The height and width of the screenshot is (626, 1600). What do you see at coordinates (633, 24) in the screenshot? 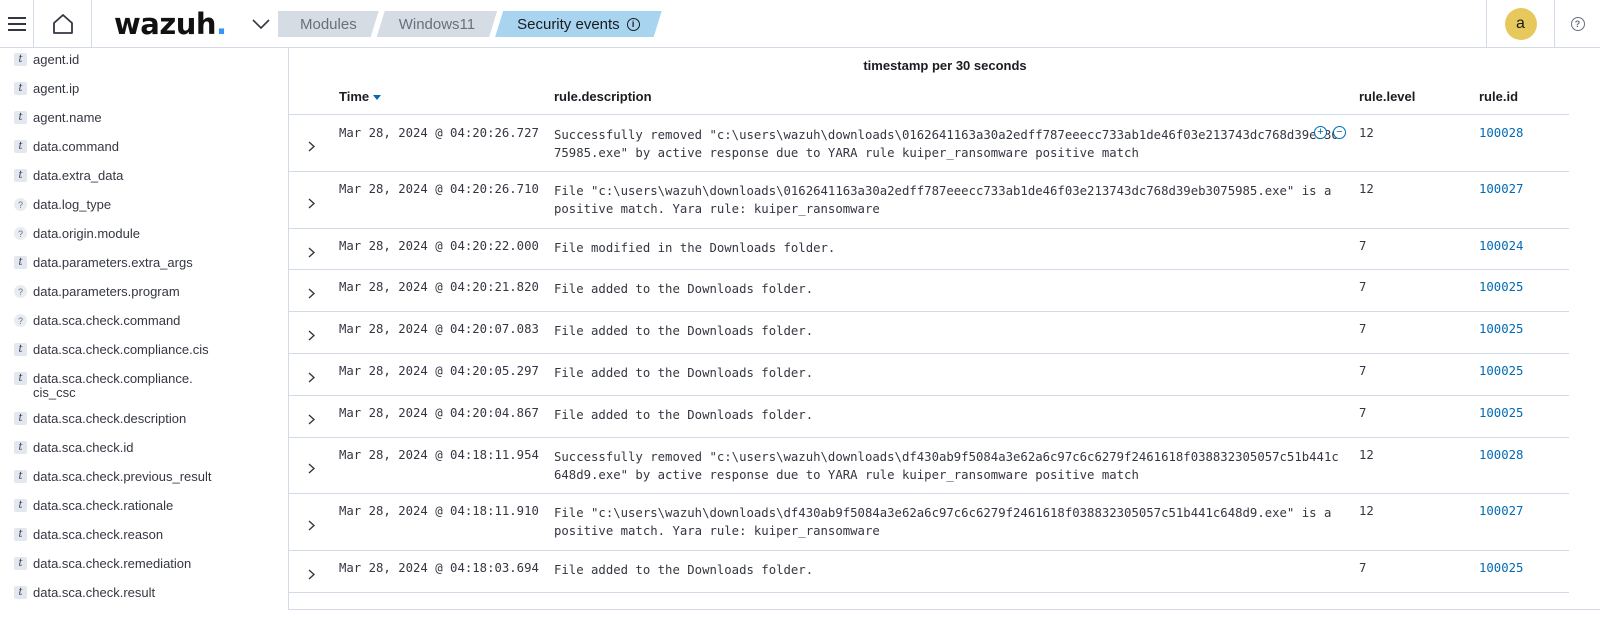
I see `info-icon: i` at bounding box center [633, 24].